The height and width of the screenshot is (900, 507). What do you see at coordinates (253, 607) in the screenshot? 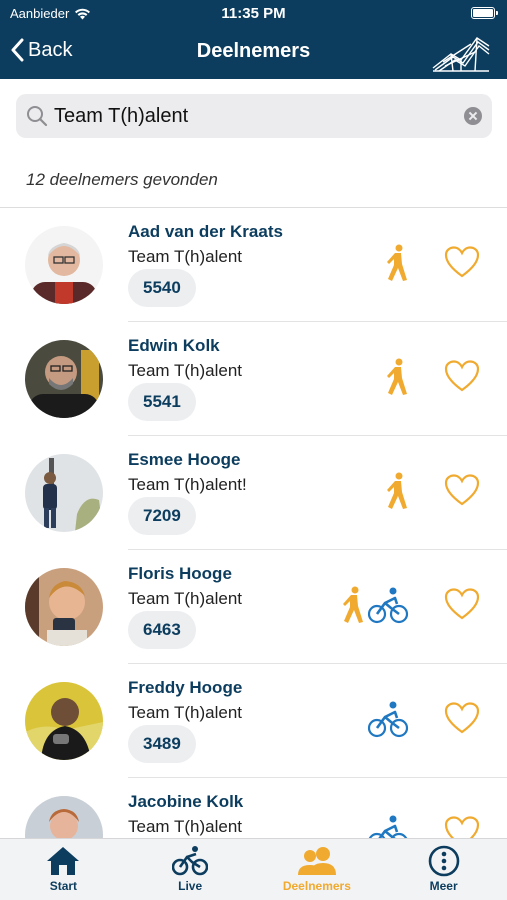
I see `participant-row: Floris Hooge Team T(h)alent 6463` at bounding box center [253, 607].